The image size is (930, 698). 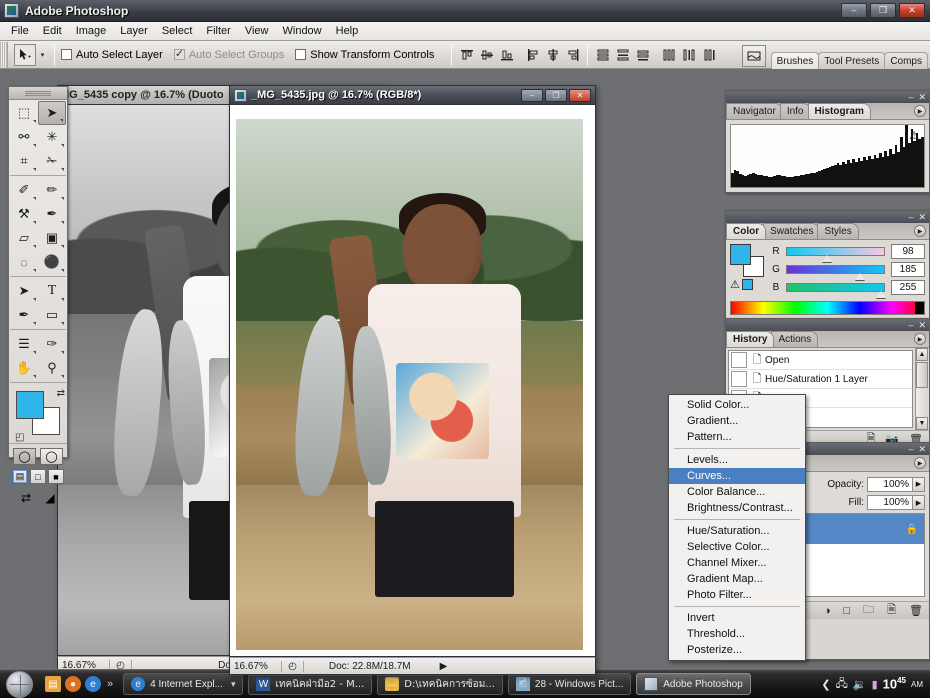 What do you see at coordinates (52, 368) in the screenshot?
I see `zoom-tool: ⚲` at bounding box center [52, 368].